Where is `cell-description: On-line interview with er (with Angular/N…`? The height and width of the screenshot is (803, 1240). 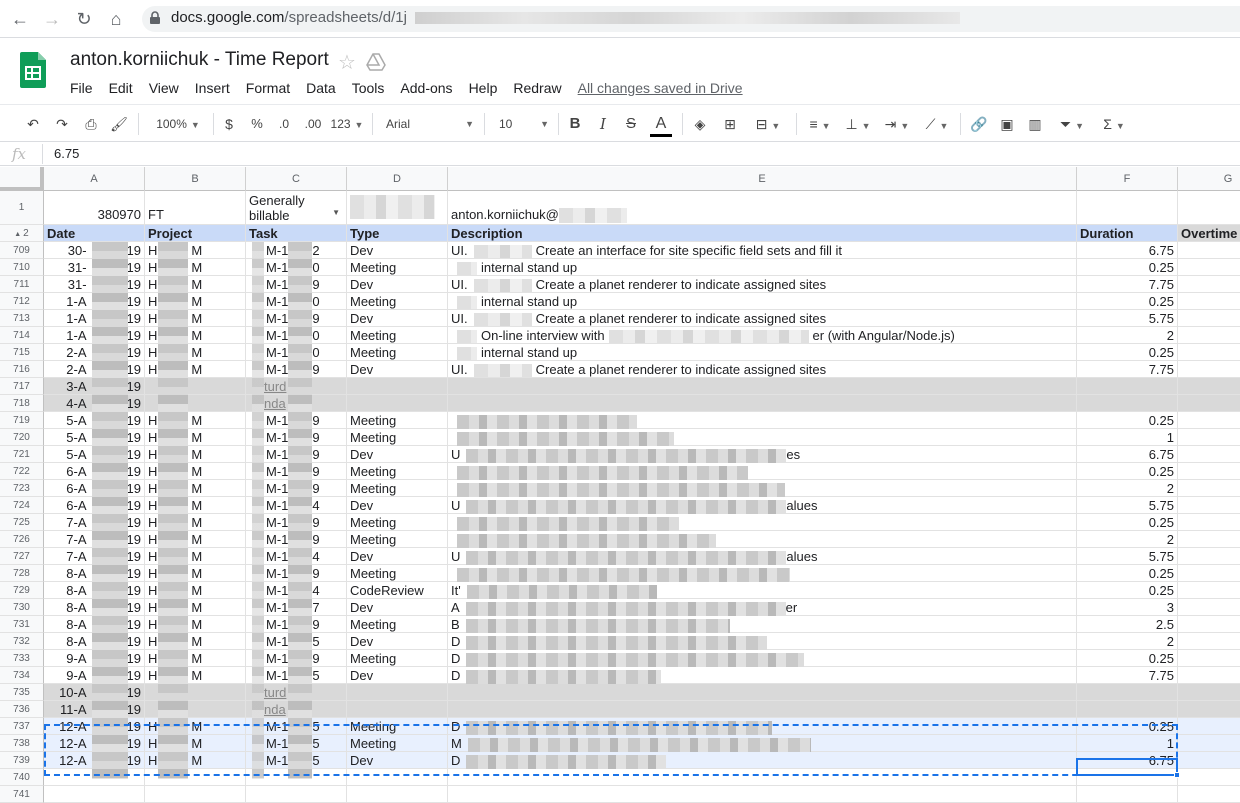 cell-description: On-line interview with er (with Angular/N… is located at coordinates (762, 335).